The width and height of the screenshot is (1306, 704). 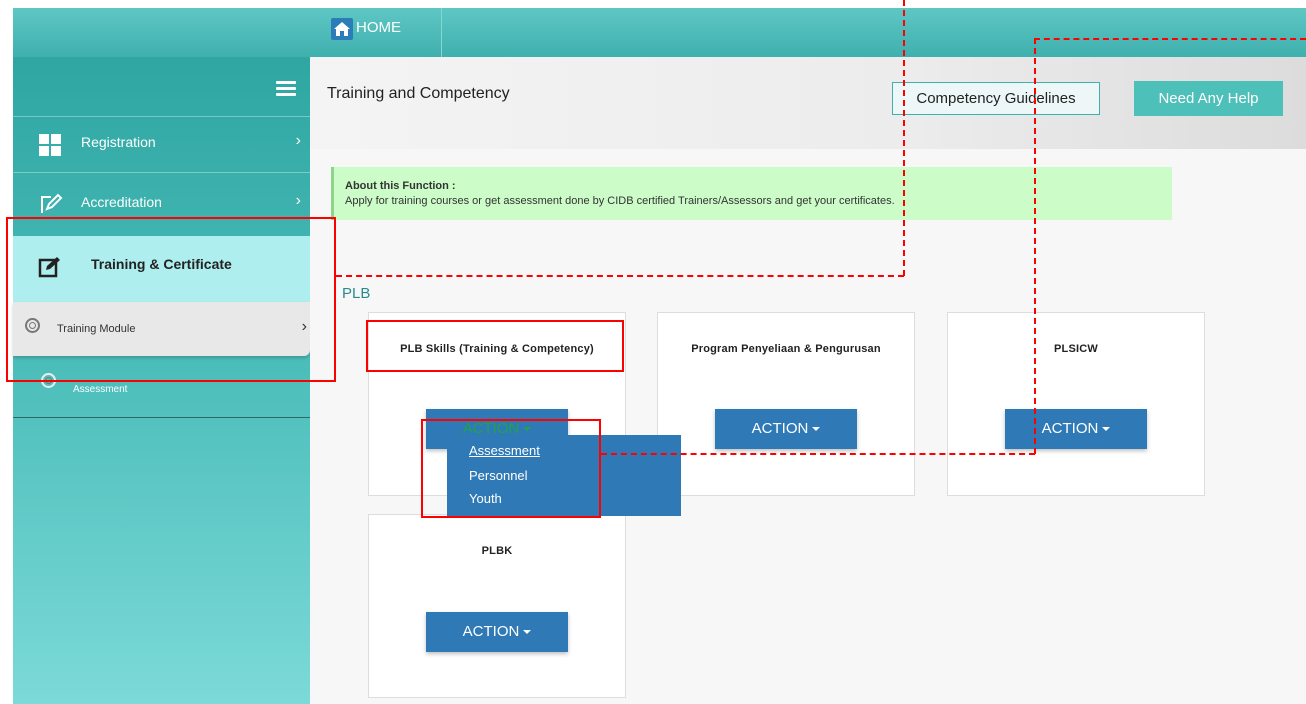 What do you see at coordinates (161, 329) in the screenshot?
I see `sidebar-subitem-training-module: Training Module ›` at bounding box center [161, 329].